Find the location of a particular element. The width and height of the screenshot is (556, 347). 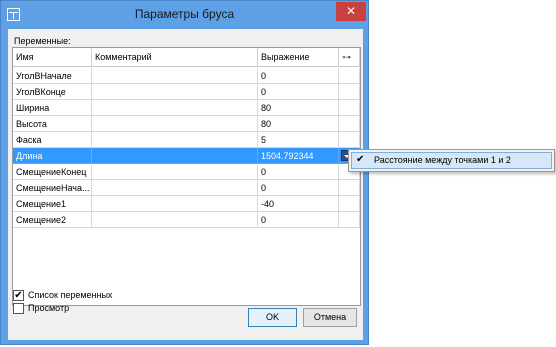

column-header-expression: Выражение is located at coordinates (298, 57).